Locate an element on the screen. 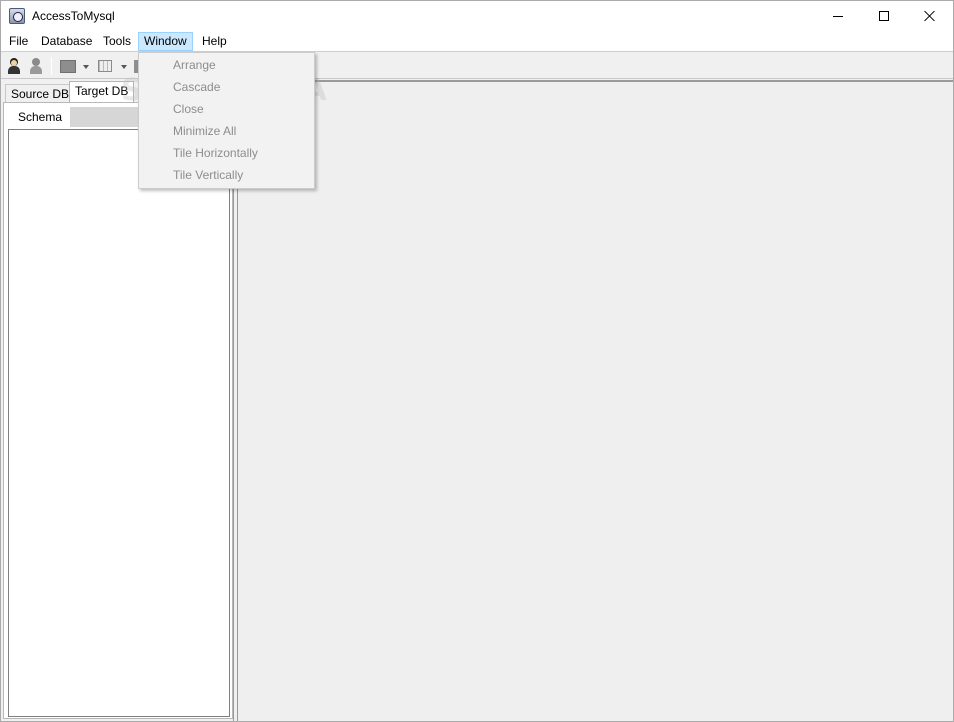 The width and height of the screenshot is (954, 722). title-bar: AccessToMysql is located at coordinates (477, 16).